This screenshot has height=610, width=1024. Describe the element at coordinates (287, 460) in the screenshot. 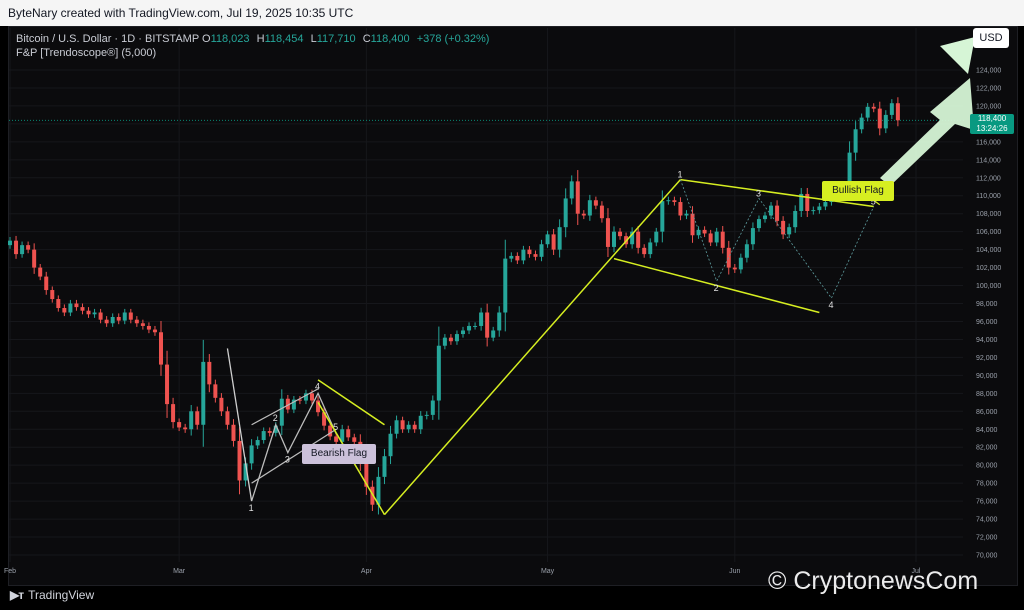

I see `bearish-point-label: 3` at that location.